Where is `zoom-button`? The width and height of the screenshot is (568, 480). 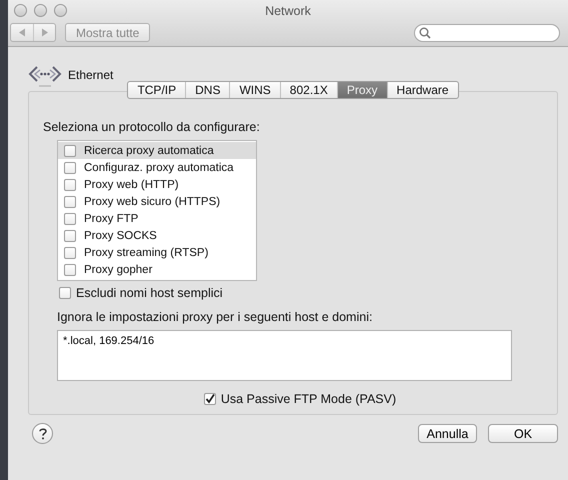 zoom-button is located at coordinates (60, 10).